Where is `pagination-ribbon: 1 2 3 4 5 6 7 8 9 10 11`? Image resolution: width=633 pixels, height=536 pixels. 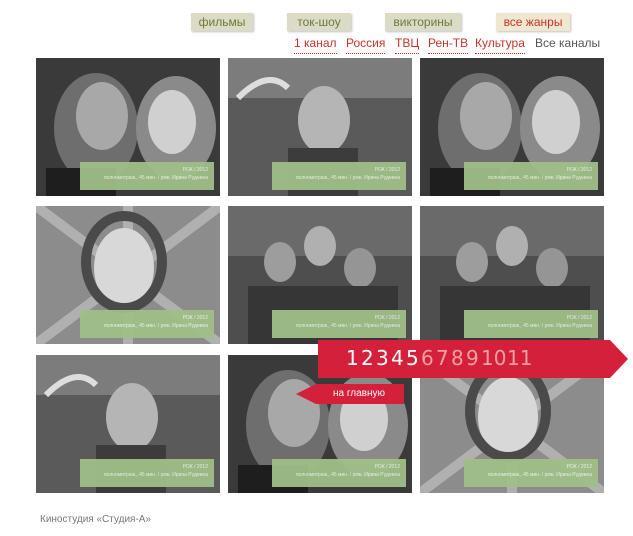
pagination-ribbon: 1 2 3 4 5 6 7 8 9 10 11 is located at coordinates (473, 359).